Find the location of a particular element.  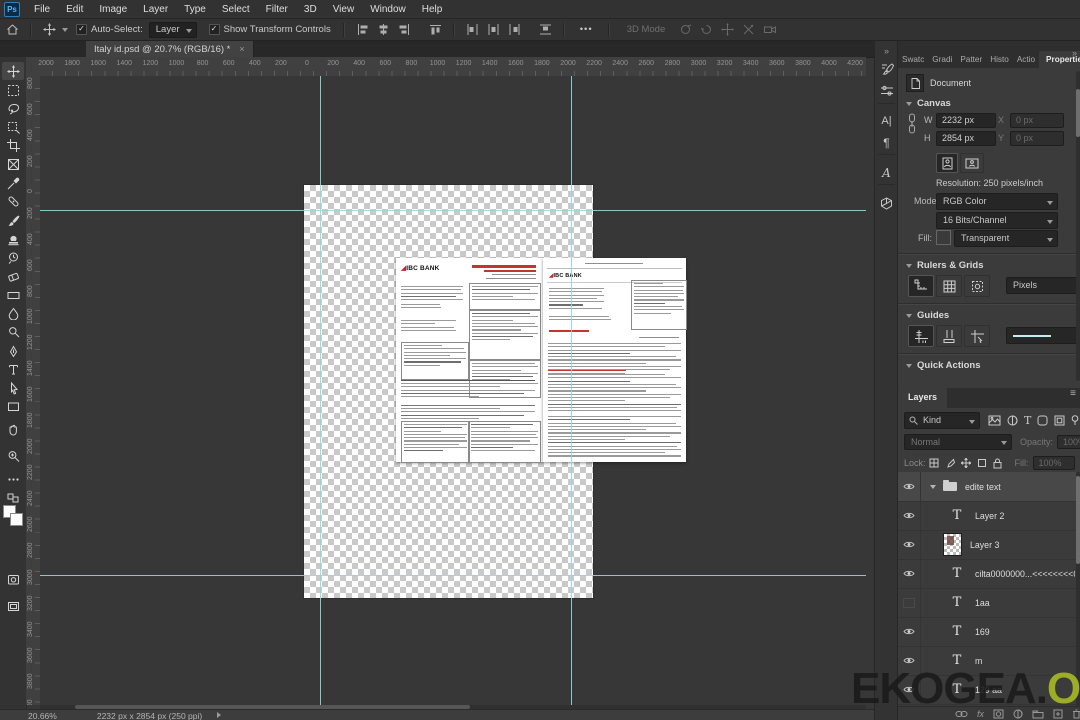

visibility-eye-empty is located at coordinates (909, 602).